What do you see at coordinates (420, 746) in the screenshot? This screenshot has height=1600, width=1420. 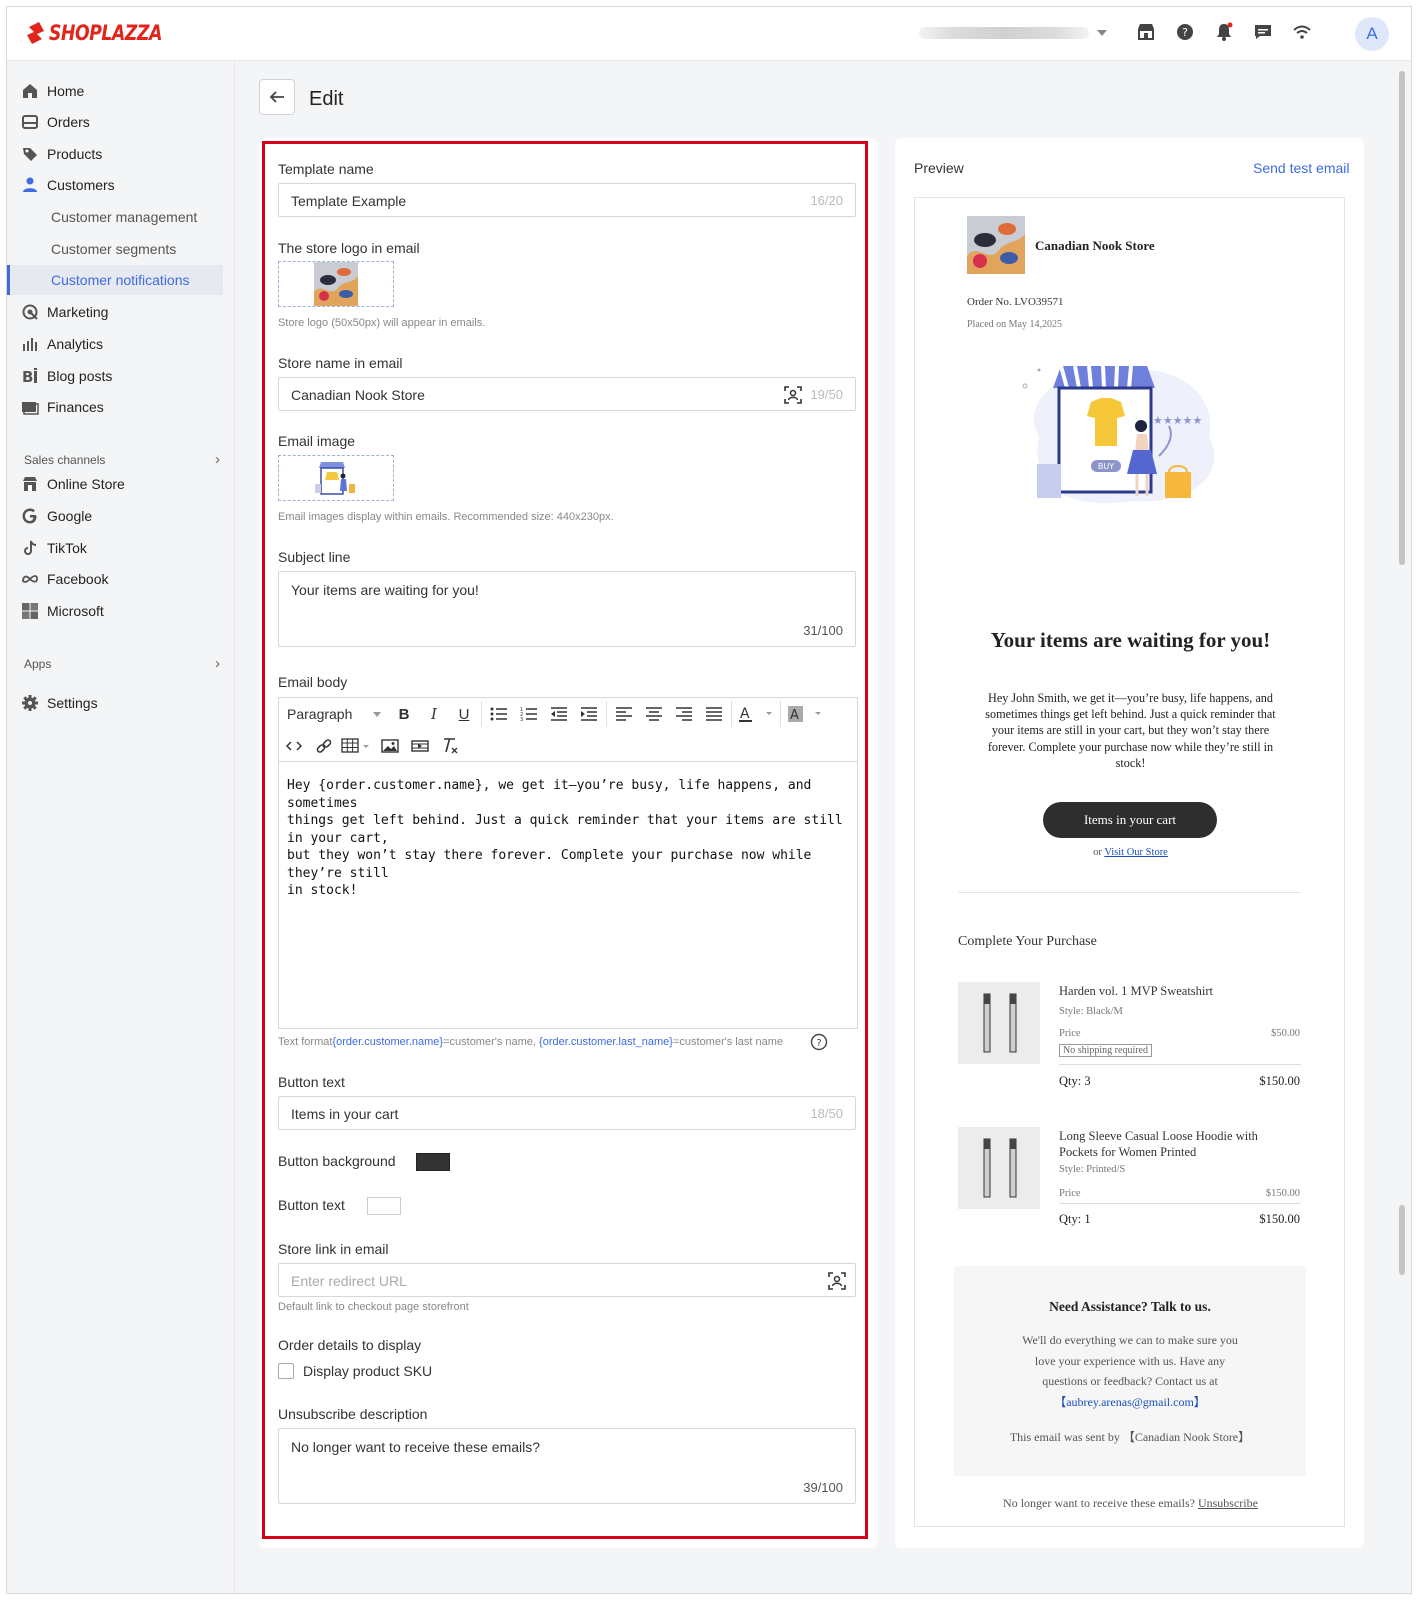 I see `video-icon` at bounding box center [420, 746].